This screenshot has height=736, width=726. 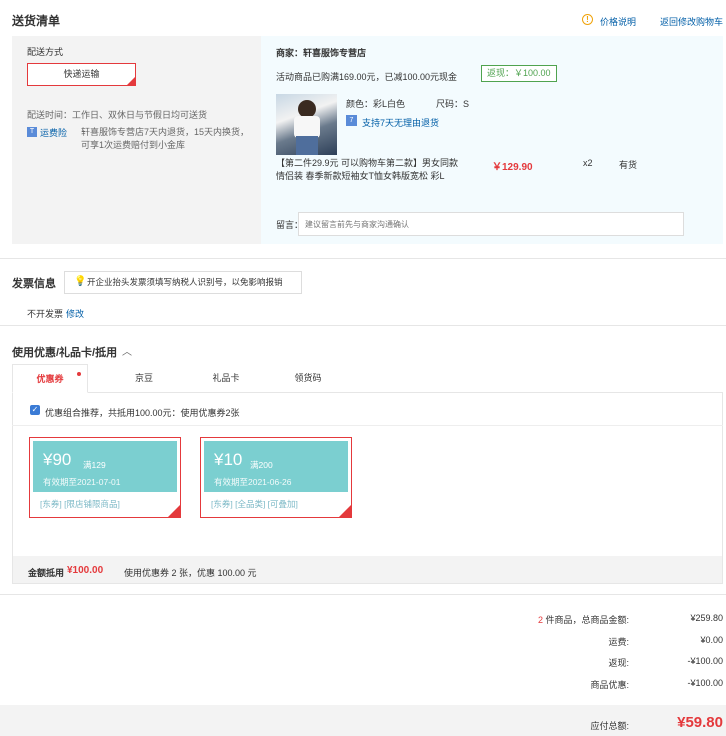 I want to click on shipping-method-text: 快递运输, so click(x=81, y=74).